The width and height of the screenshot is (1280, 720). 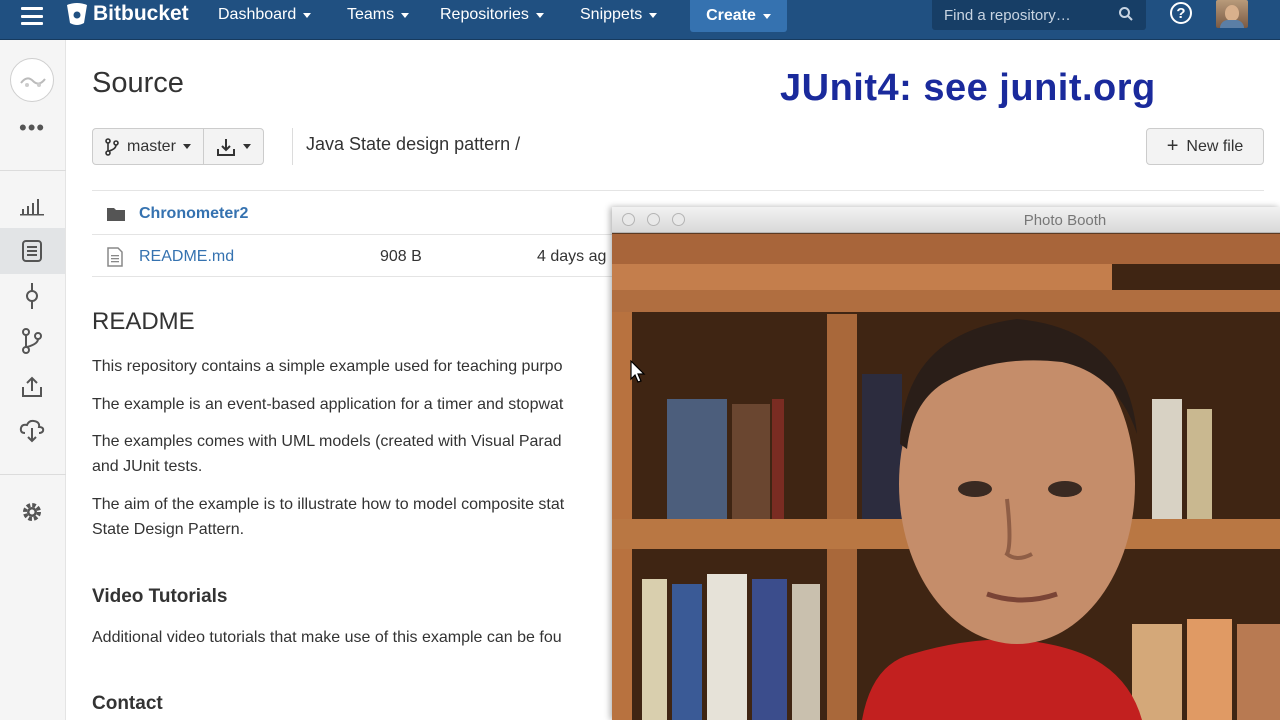 I want to click on file-icon, so click(x=115, y=257).